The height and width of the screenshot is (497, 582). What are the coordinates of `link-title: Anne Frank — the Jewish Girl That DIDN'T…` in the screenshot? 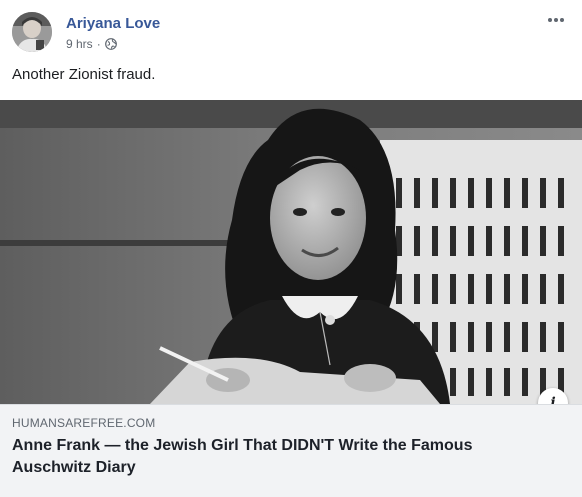 It's located at (282, 457).